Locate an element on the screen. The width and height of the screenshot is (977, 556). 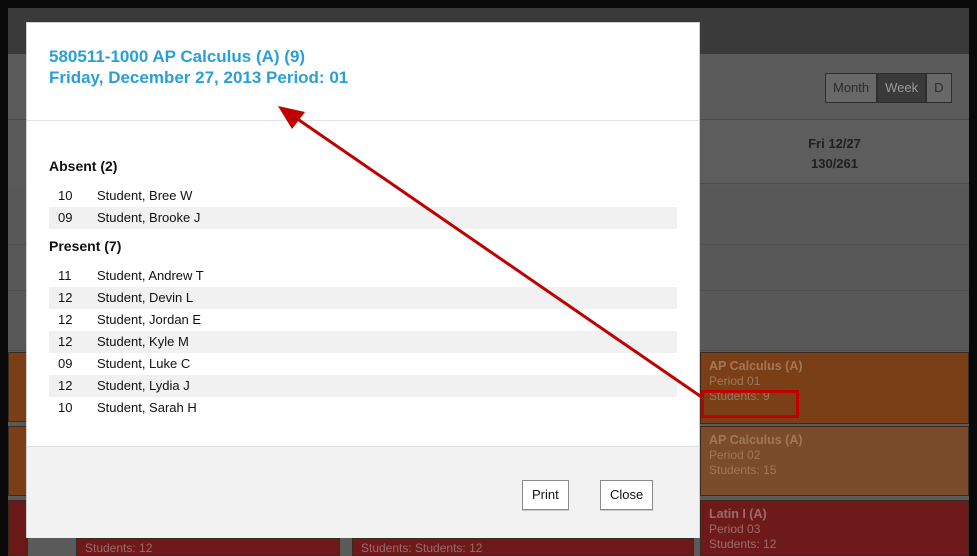
student-row: 09 Student, Luke C is located at coordinates (363, 364).